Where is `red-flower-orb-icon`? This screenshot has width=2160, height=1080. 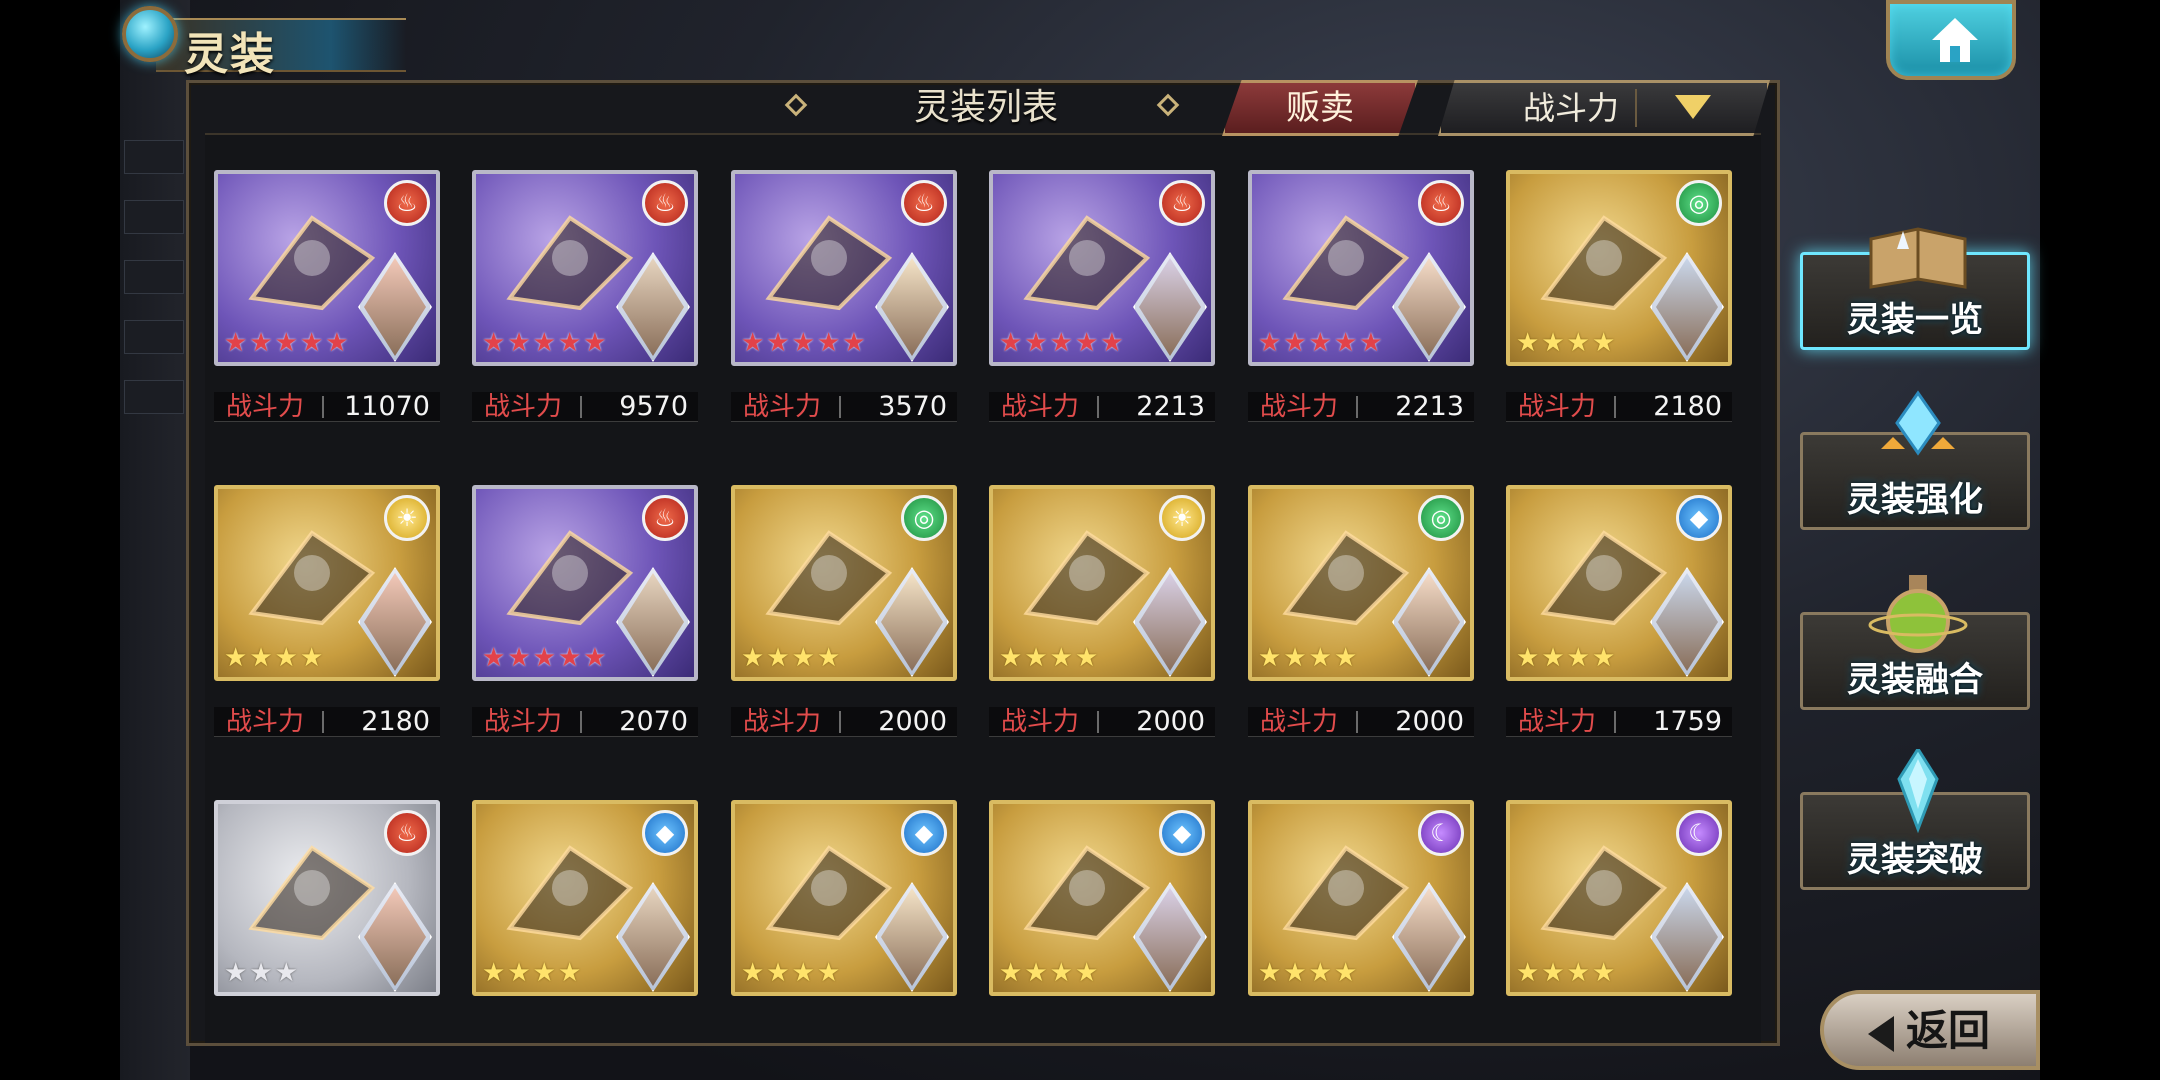 red-flower-orb-icon is located at coordinates (1087, 263).